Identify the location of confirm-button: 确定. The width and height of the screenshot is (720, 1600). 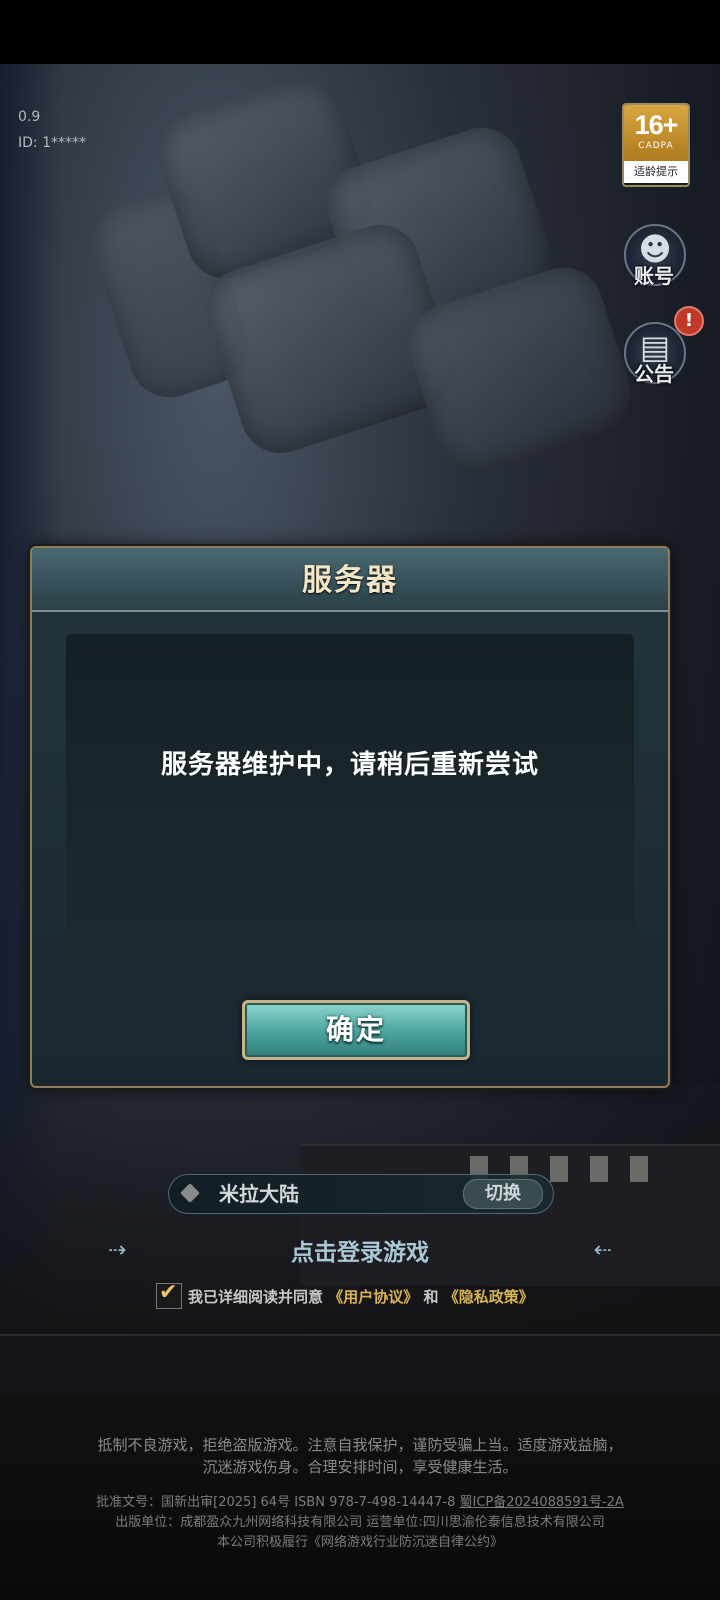
(356, 1030).